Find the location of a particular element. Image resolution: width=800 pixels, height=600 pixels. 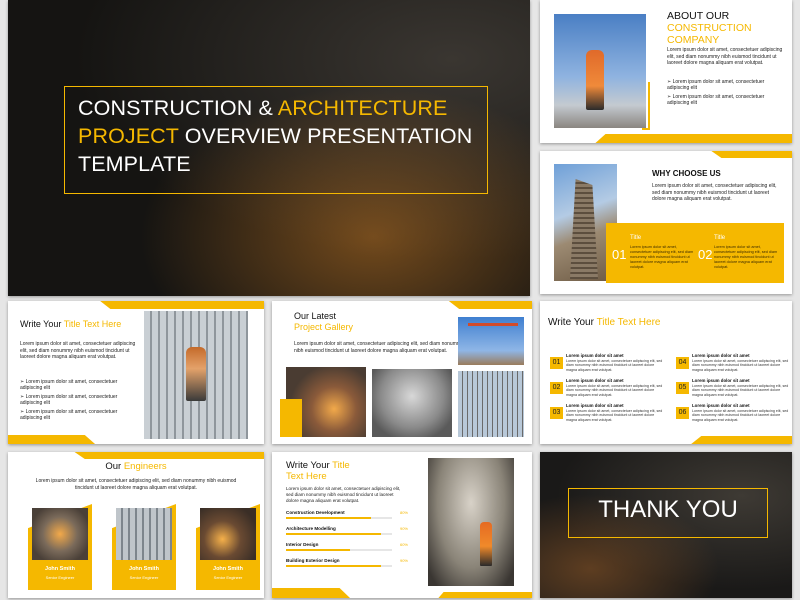

crane-shape is located at coordinates (493, 324).